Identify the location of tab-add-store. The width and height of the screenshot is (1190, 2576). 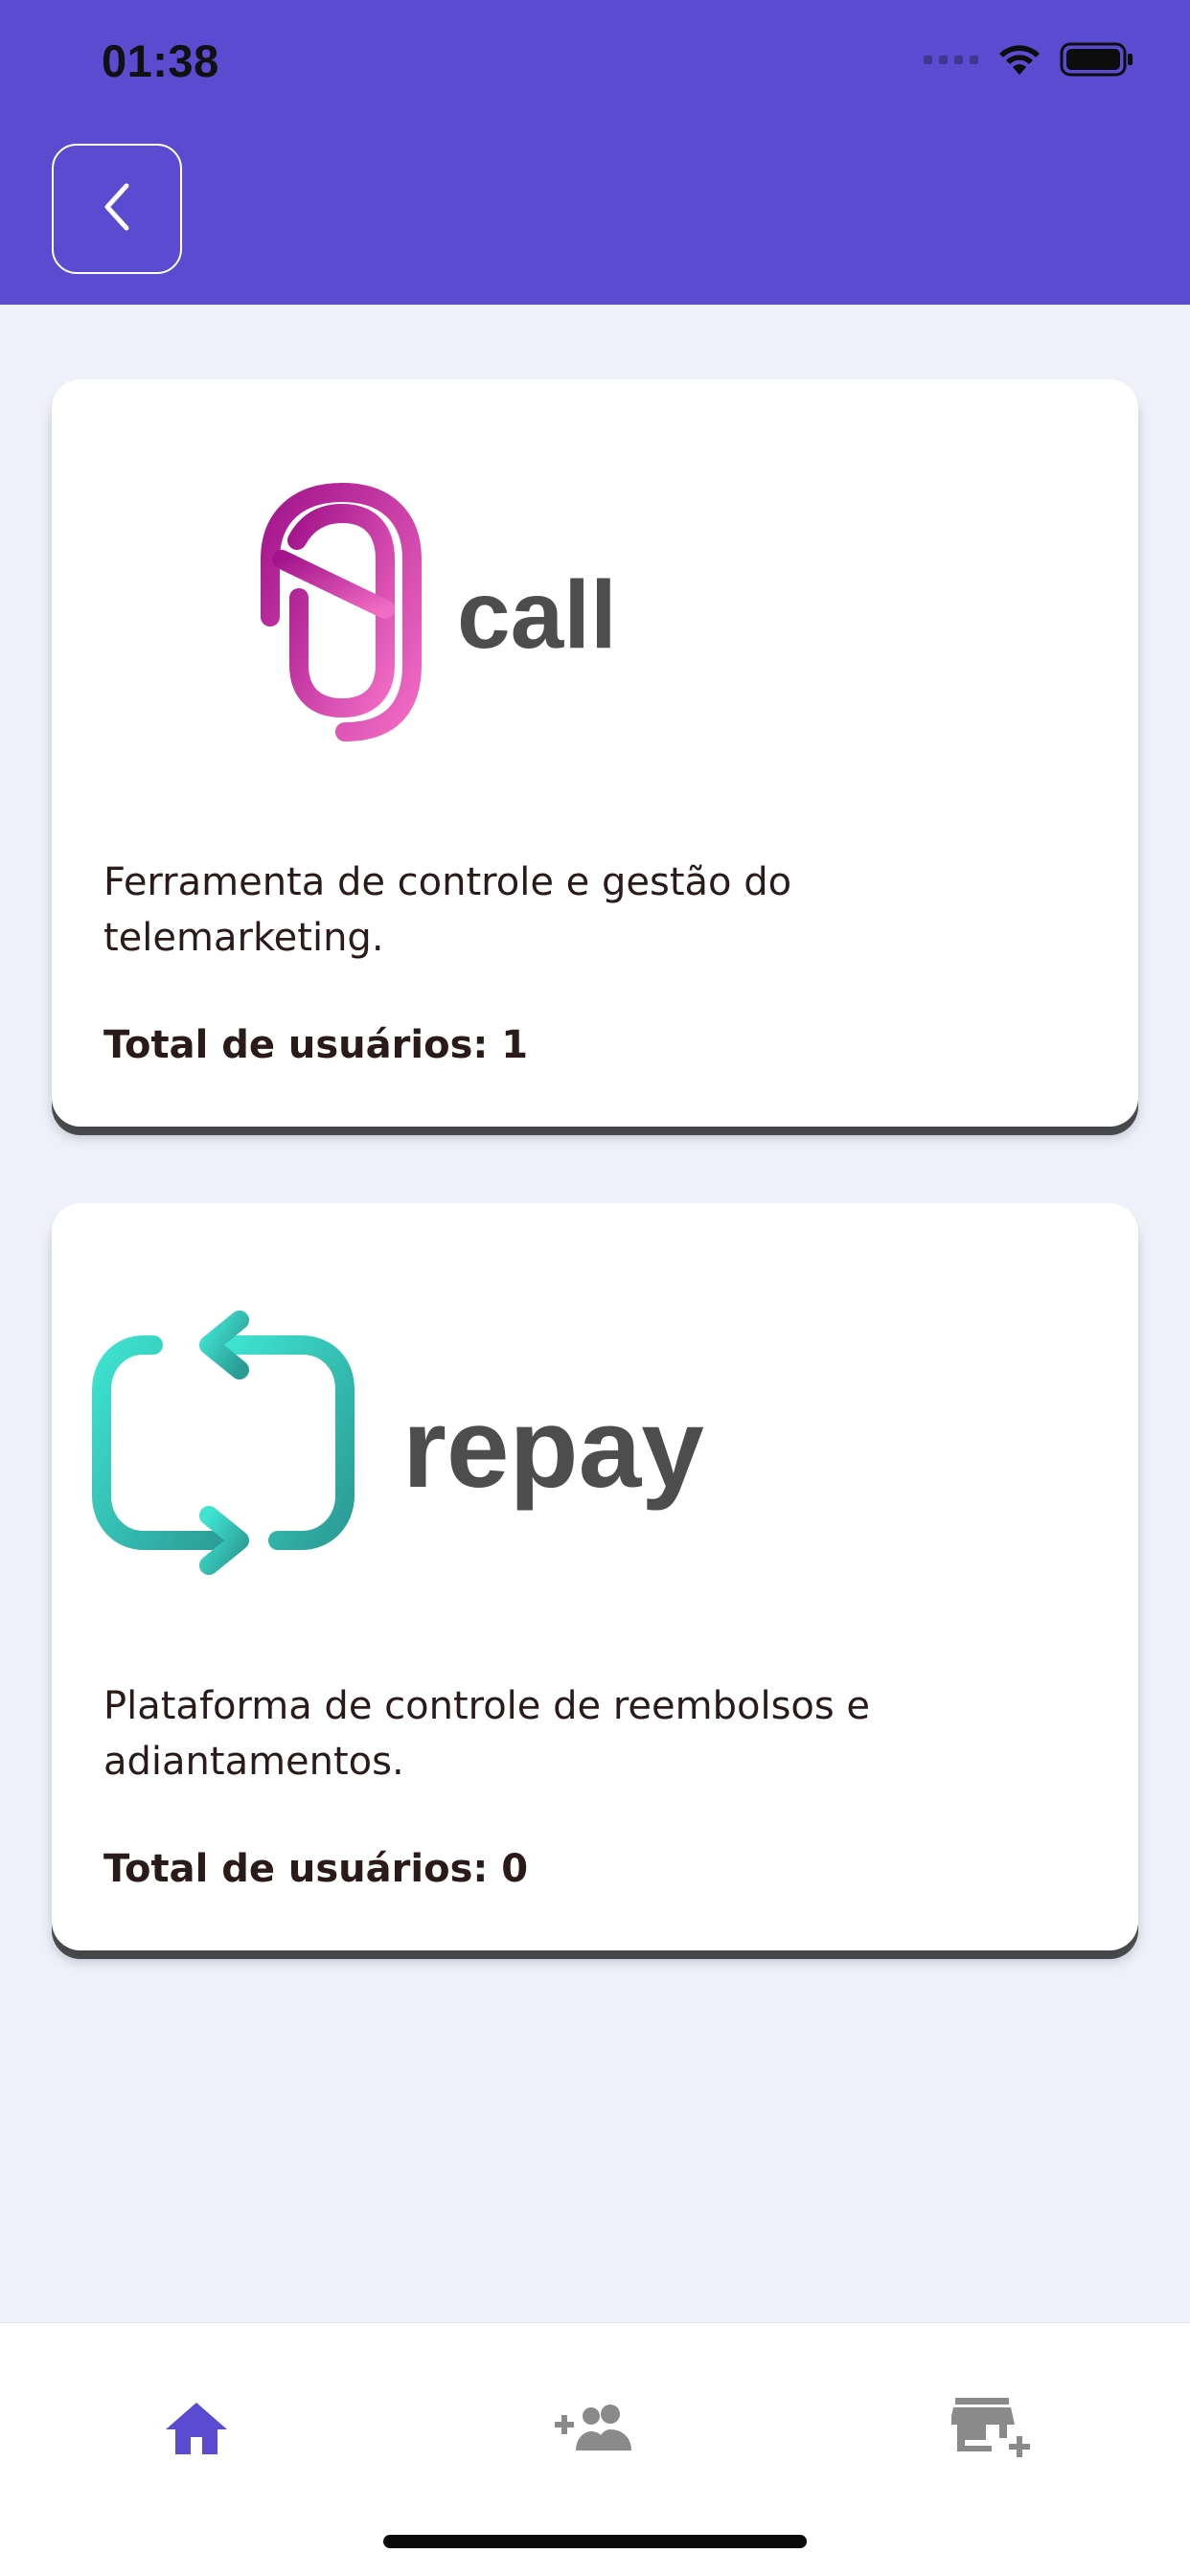
(991, 2429).